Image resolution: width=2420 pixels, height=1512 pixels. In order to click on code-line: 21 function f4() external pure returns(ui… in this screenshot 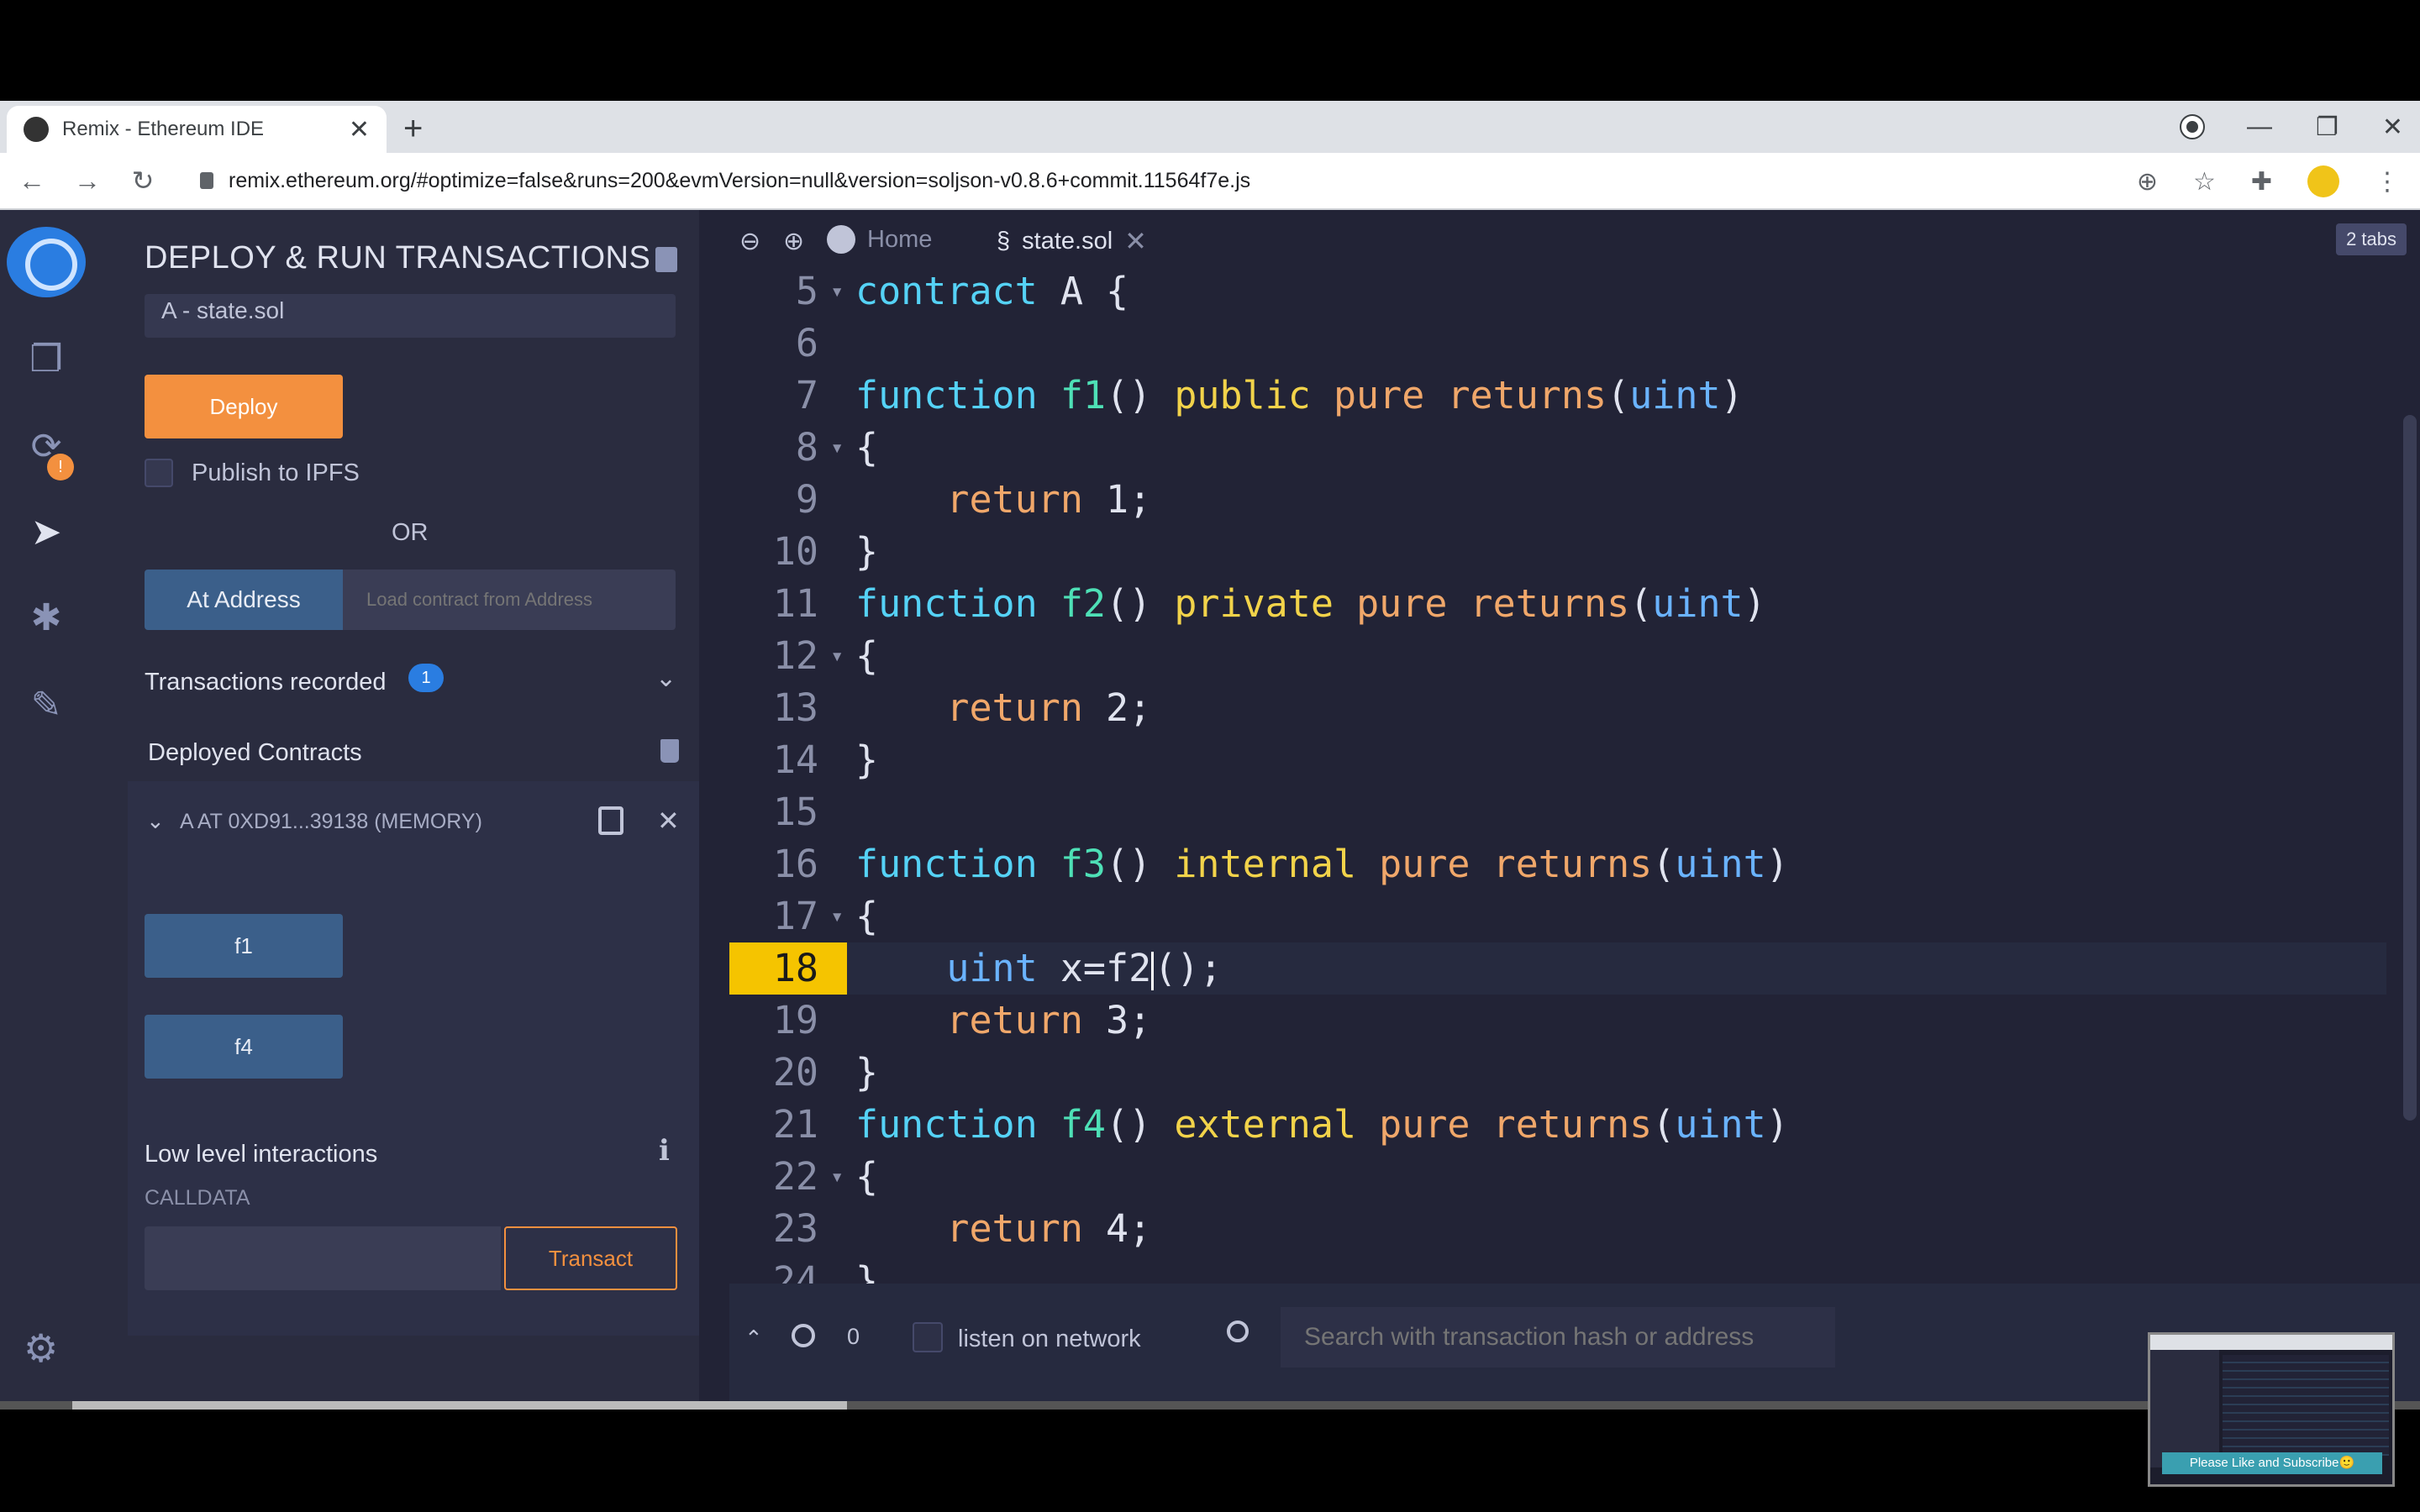, I will do `click(1558, 1125)`.